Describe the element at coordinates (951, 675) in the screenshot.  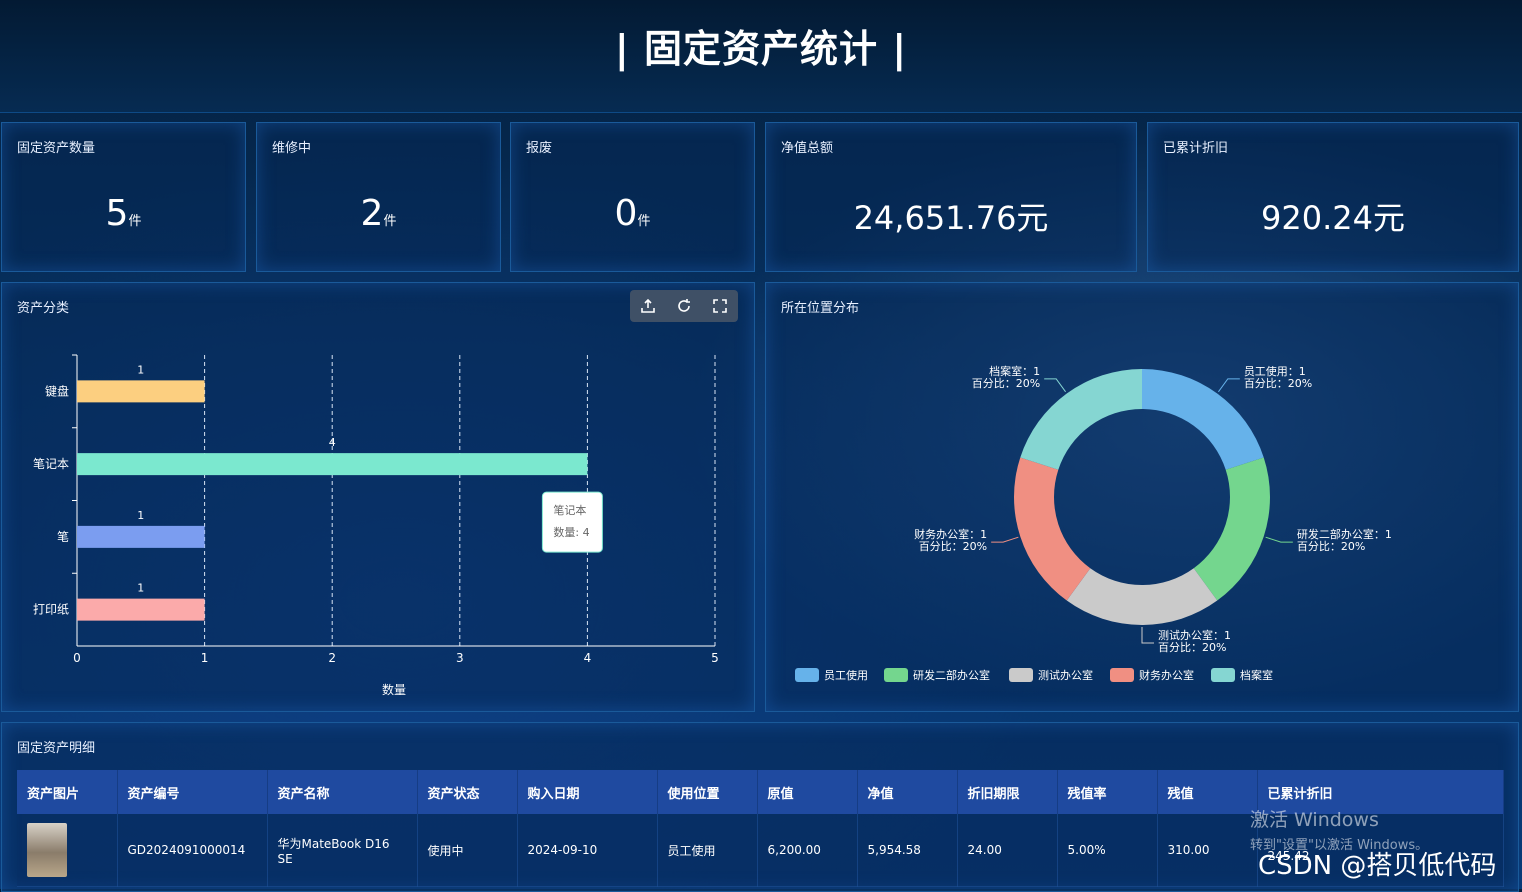
I see `legend-label: 研发二部办公室` at that location.